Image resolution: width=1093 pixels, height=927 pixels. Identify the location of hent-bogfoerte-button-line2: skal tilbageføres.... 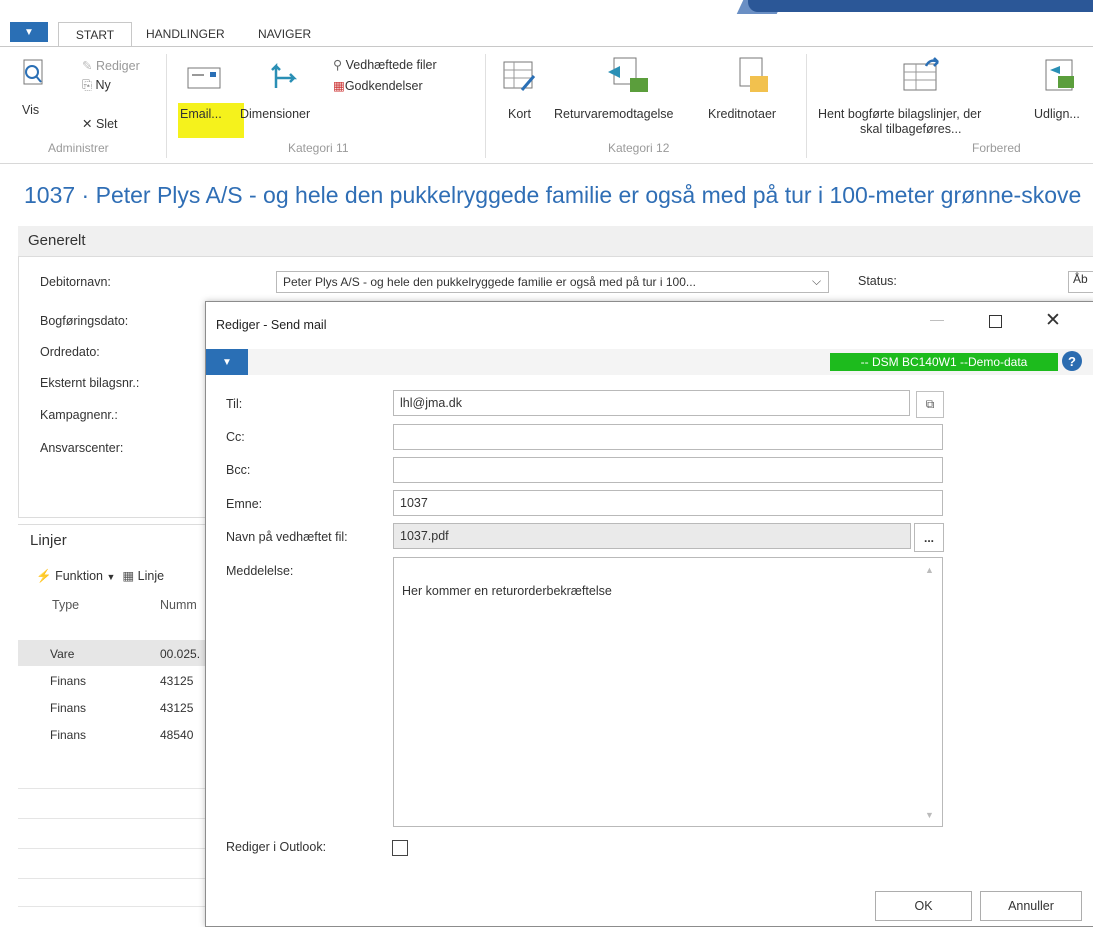
(910, 129).